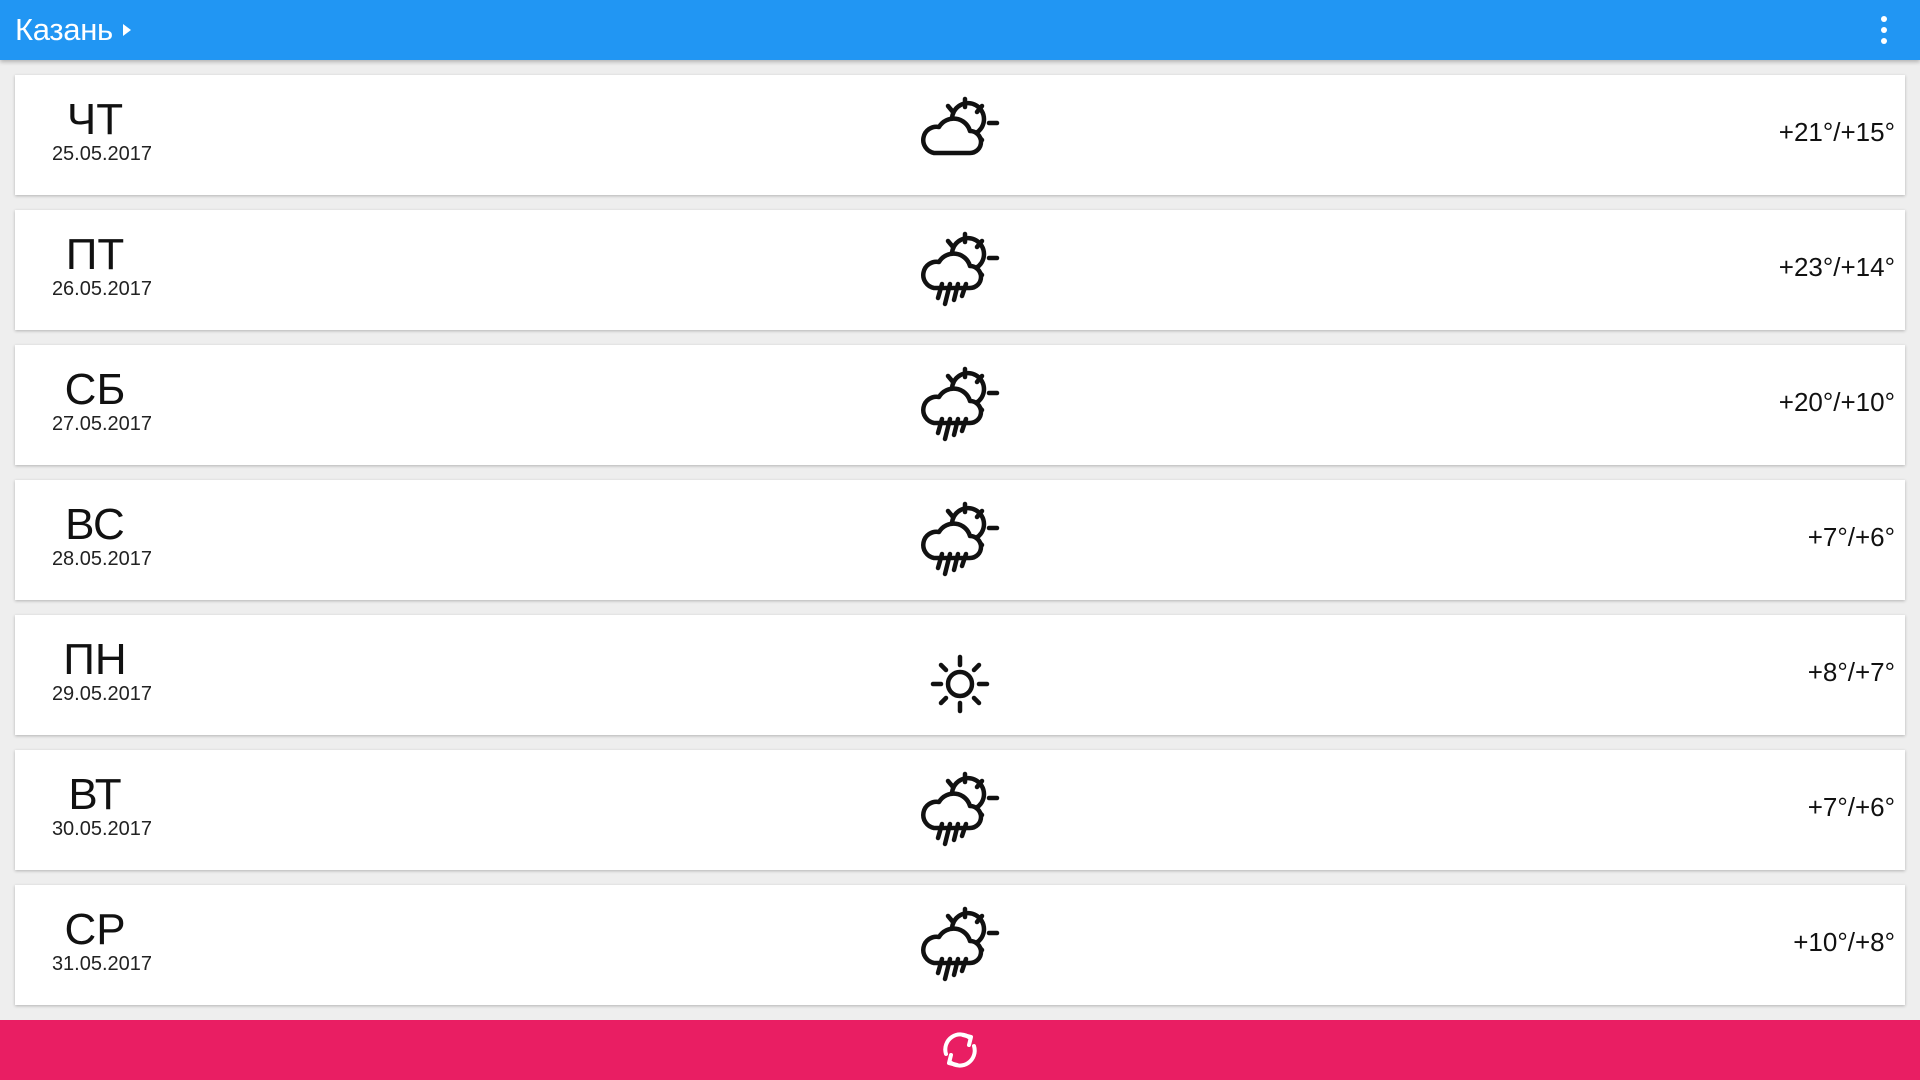 The height and width of the screenshot is (1080, 1920). I want to click on day-name: ПН, so click(95, 659).